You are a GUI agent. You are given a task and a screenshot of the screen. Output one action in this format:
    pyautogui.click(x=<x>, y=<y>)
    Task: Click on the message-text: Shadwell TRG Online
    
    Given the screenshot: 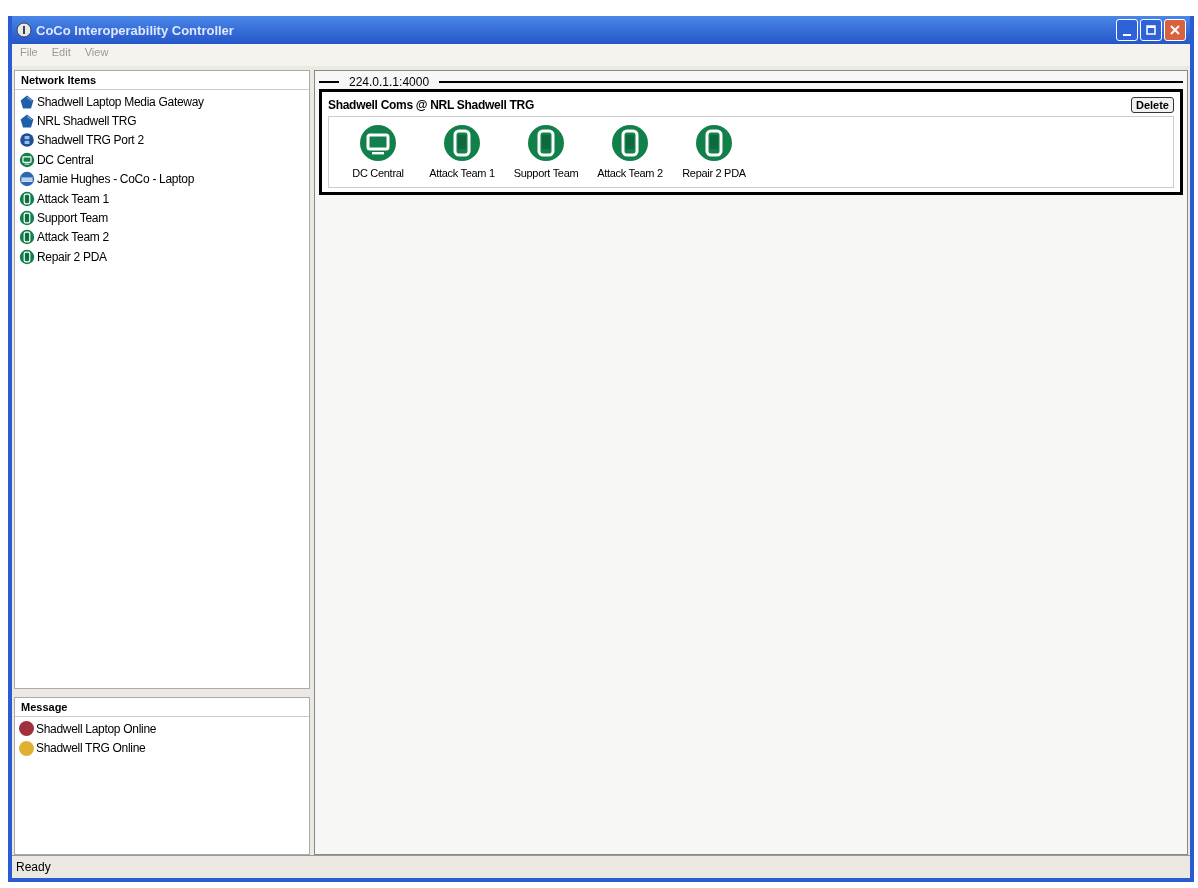 What is the action you would take?
    pyautogui.click(x=91, y=748)
    